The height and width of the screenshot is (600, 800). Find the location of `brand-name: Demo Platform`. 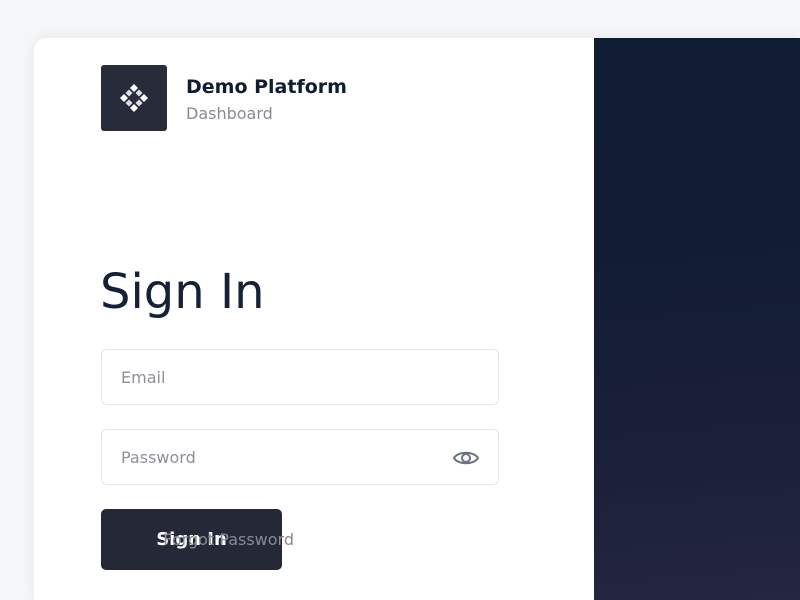

brand-name: Demo Platform is located at coordinates (266, 87).